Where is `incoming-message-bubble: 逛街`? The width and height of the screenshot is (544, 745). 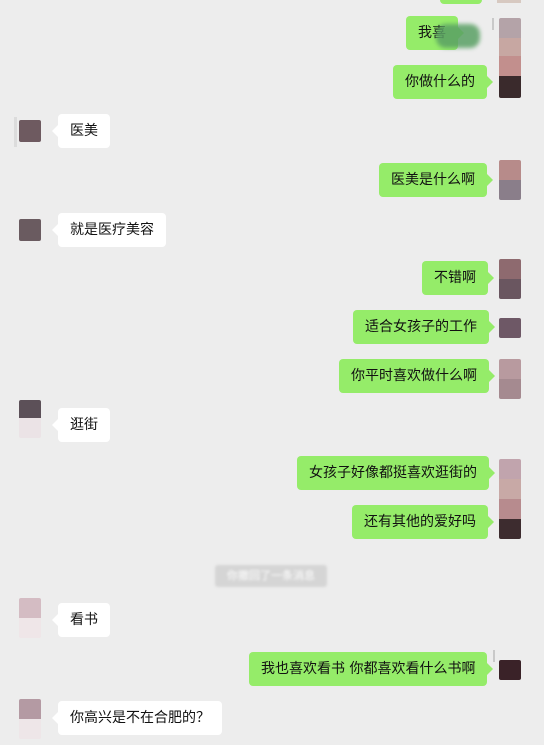 incoming-message-bubble: 逛街 is located at coordinates (81, 425).